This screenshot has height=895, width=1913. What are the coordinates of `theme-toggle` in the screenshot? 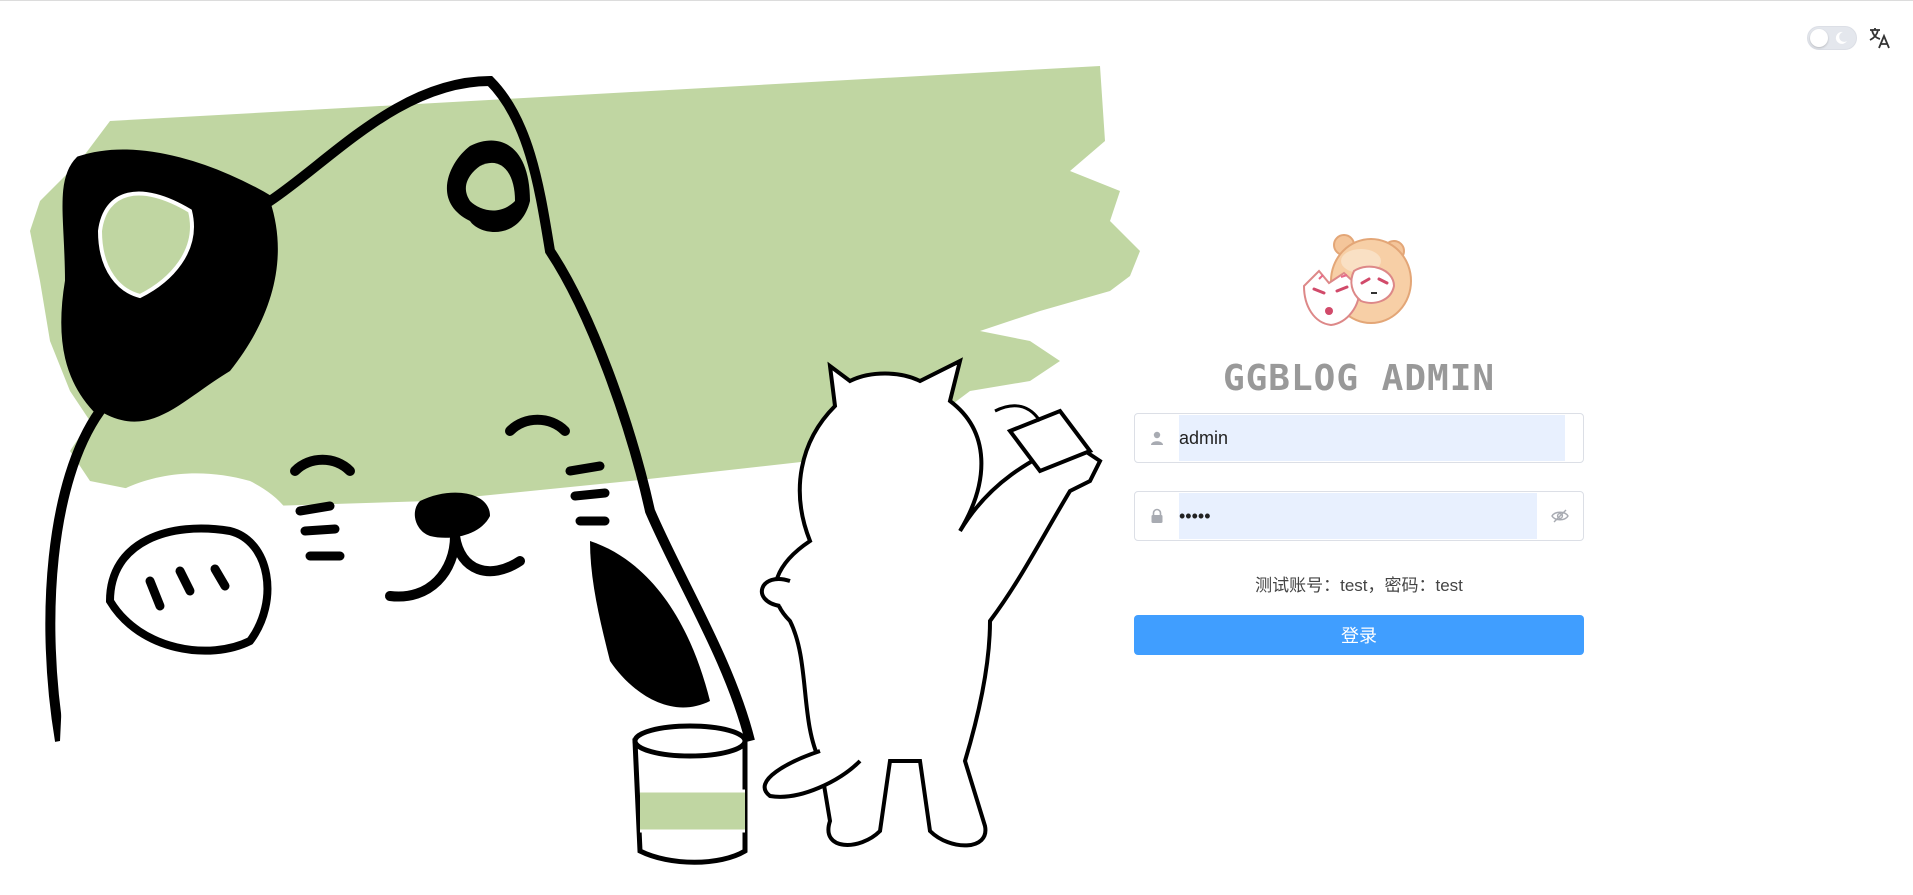 It's located at (1832, 38).